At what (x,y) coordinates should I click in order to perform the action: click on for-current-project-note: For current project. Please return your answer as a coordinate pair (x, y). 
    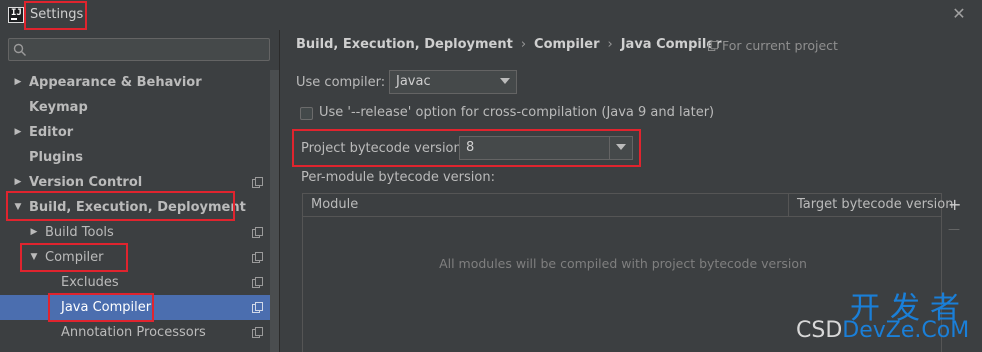
    Looking at the image, I should click on (773, 45).